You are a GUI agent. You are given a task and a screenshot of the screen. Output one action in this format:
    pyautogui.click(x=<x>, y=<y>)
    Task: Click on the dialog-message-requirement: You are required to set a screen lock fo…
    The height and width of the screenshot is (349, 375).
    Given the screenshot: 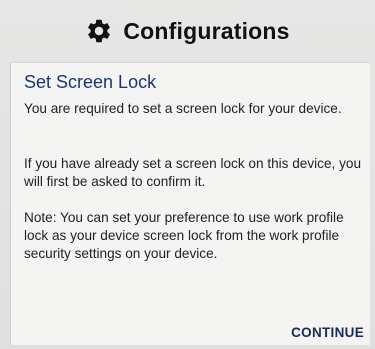 What is the action you would take?
    pyautogui.click(x=183, y=108)
    